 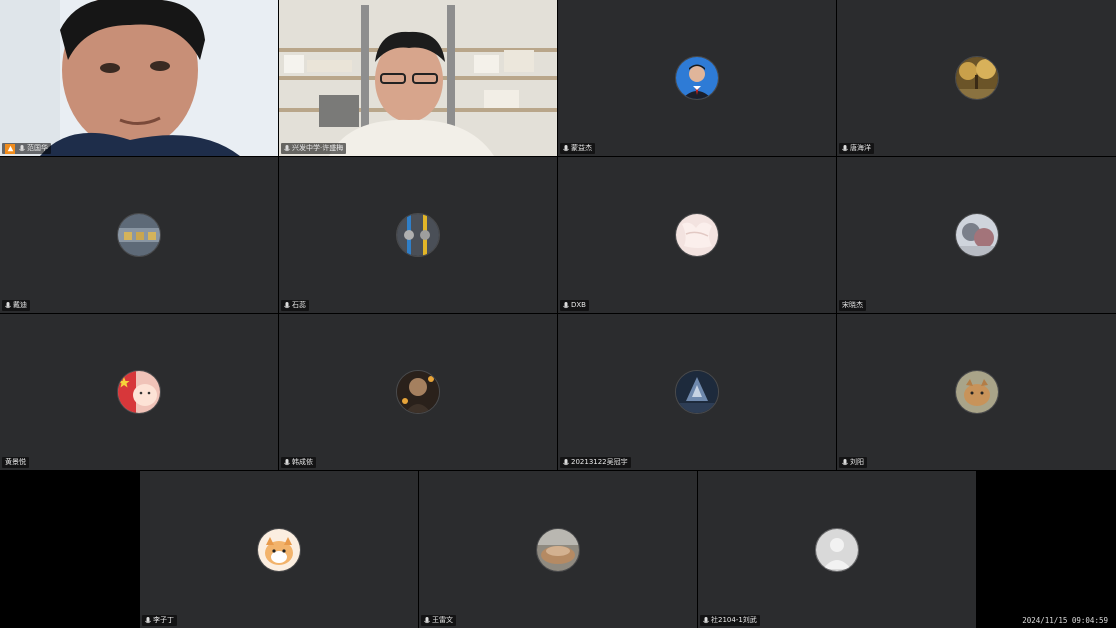 What do you see at coordinates (1065, 620) in the screenshot?
I see `meeting-timestamp: 2024/11/15 09:04:59` at bounding box center [1065, 620].